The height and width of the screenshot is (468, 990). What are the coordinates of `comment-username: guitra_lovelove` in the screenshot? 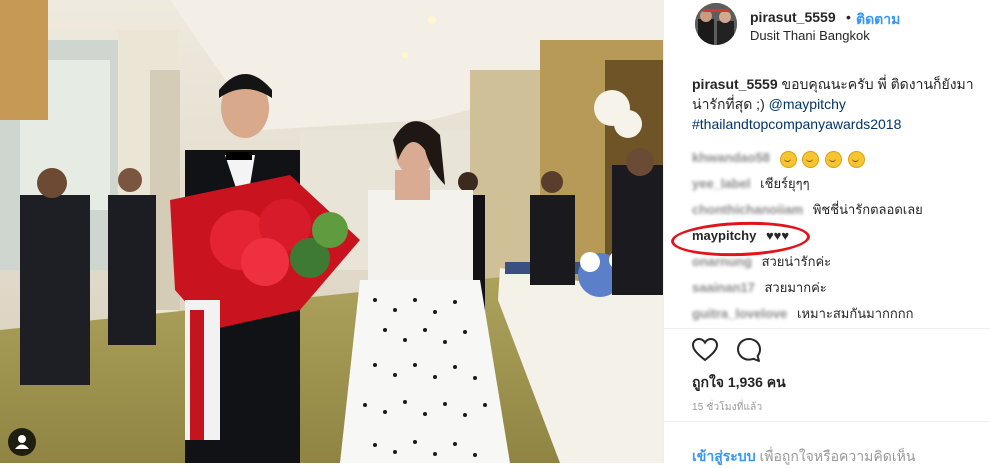 It's located at (739, 313).